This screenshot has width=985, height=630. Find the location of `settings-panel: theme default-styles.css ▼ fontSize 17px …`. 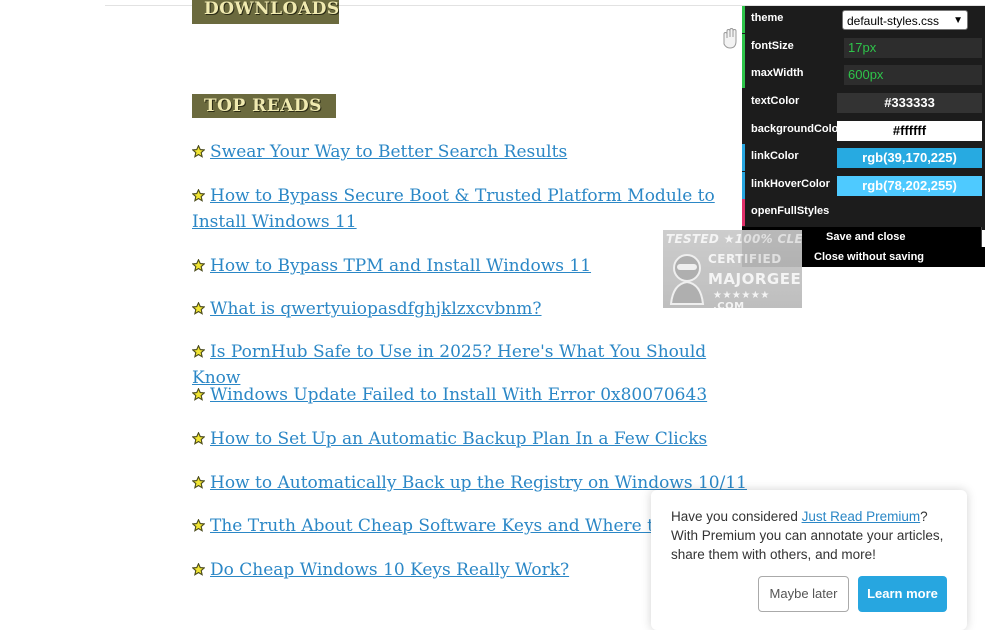

settings-panel: theme default-styles.css ▼ fontSize 17px … is located at coordinates (863, 118).